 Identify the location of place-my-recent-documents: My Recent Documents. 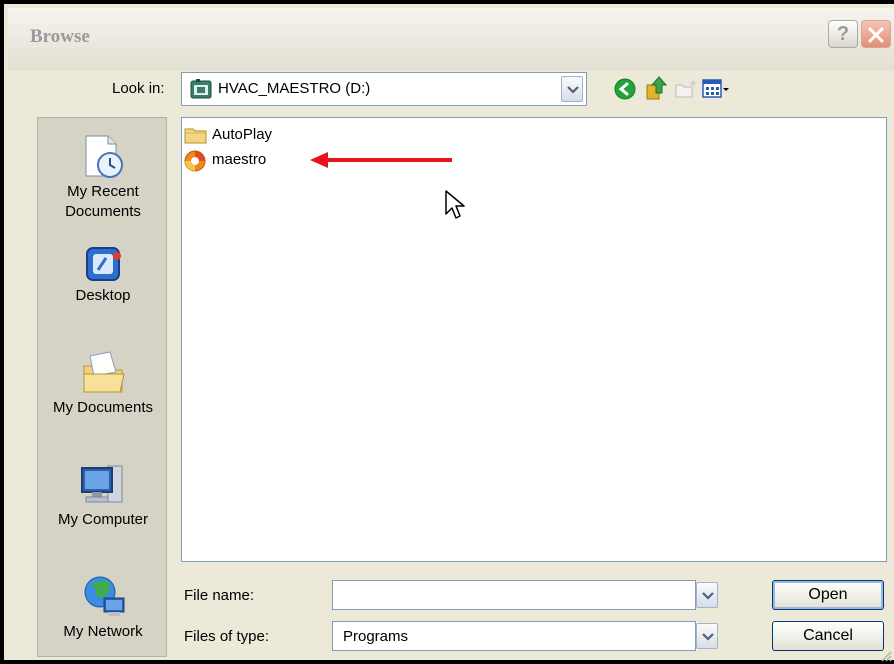
(103, 178).